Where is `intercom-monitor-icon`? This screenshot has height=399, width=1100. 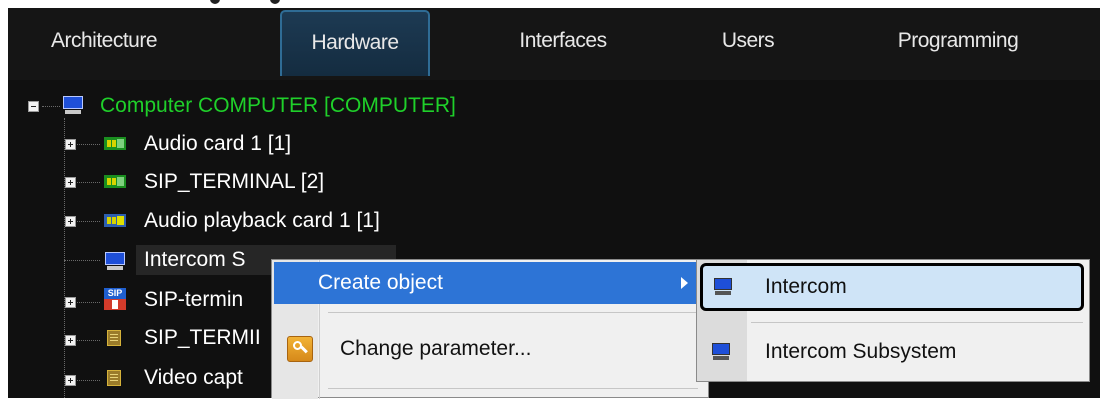 intercom-monitor-icon is located at coordinates (115, 261).